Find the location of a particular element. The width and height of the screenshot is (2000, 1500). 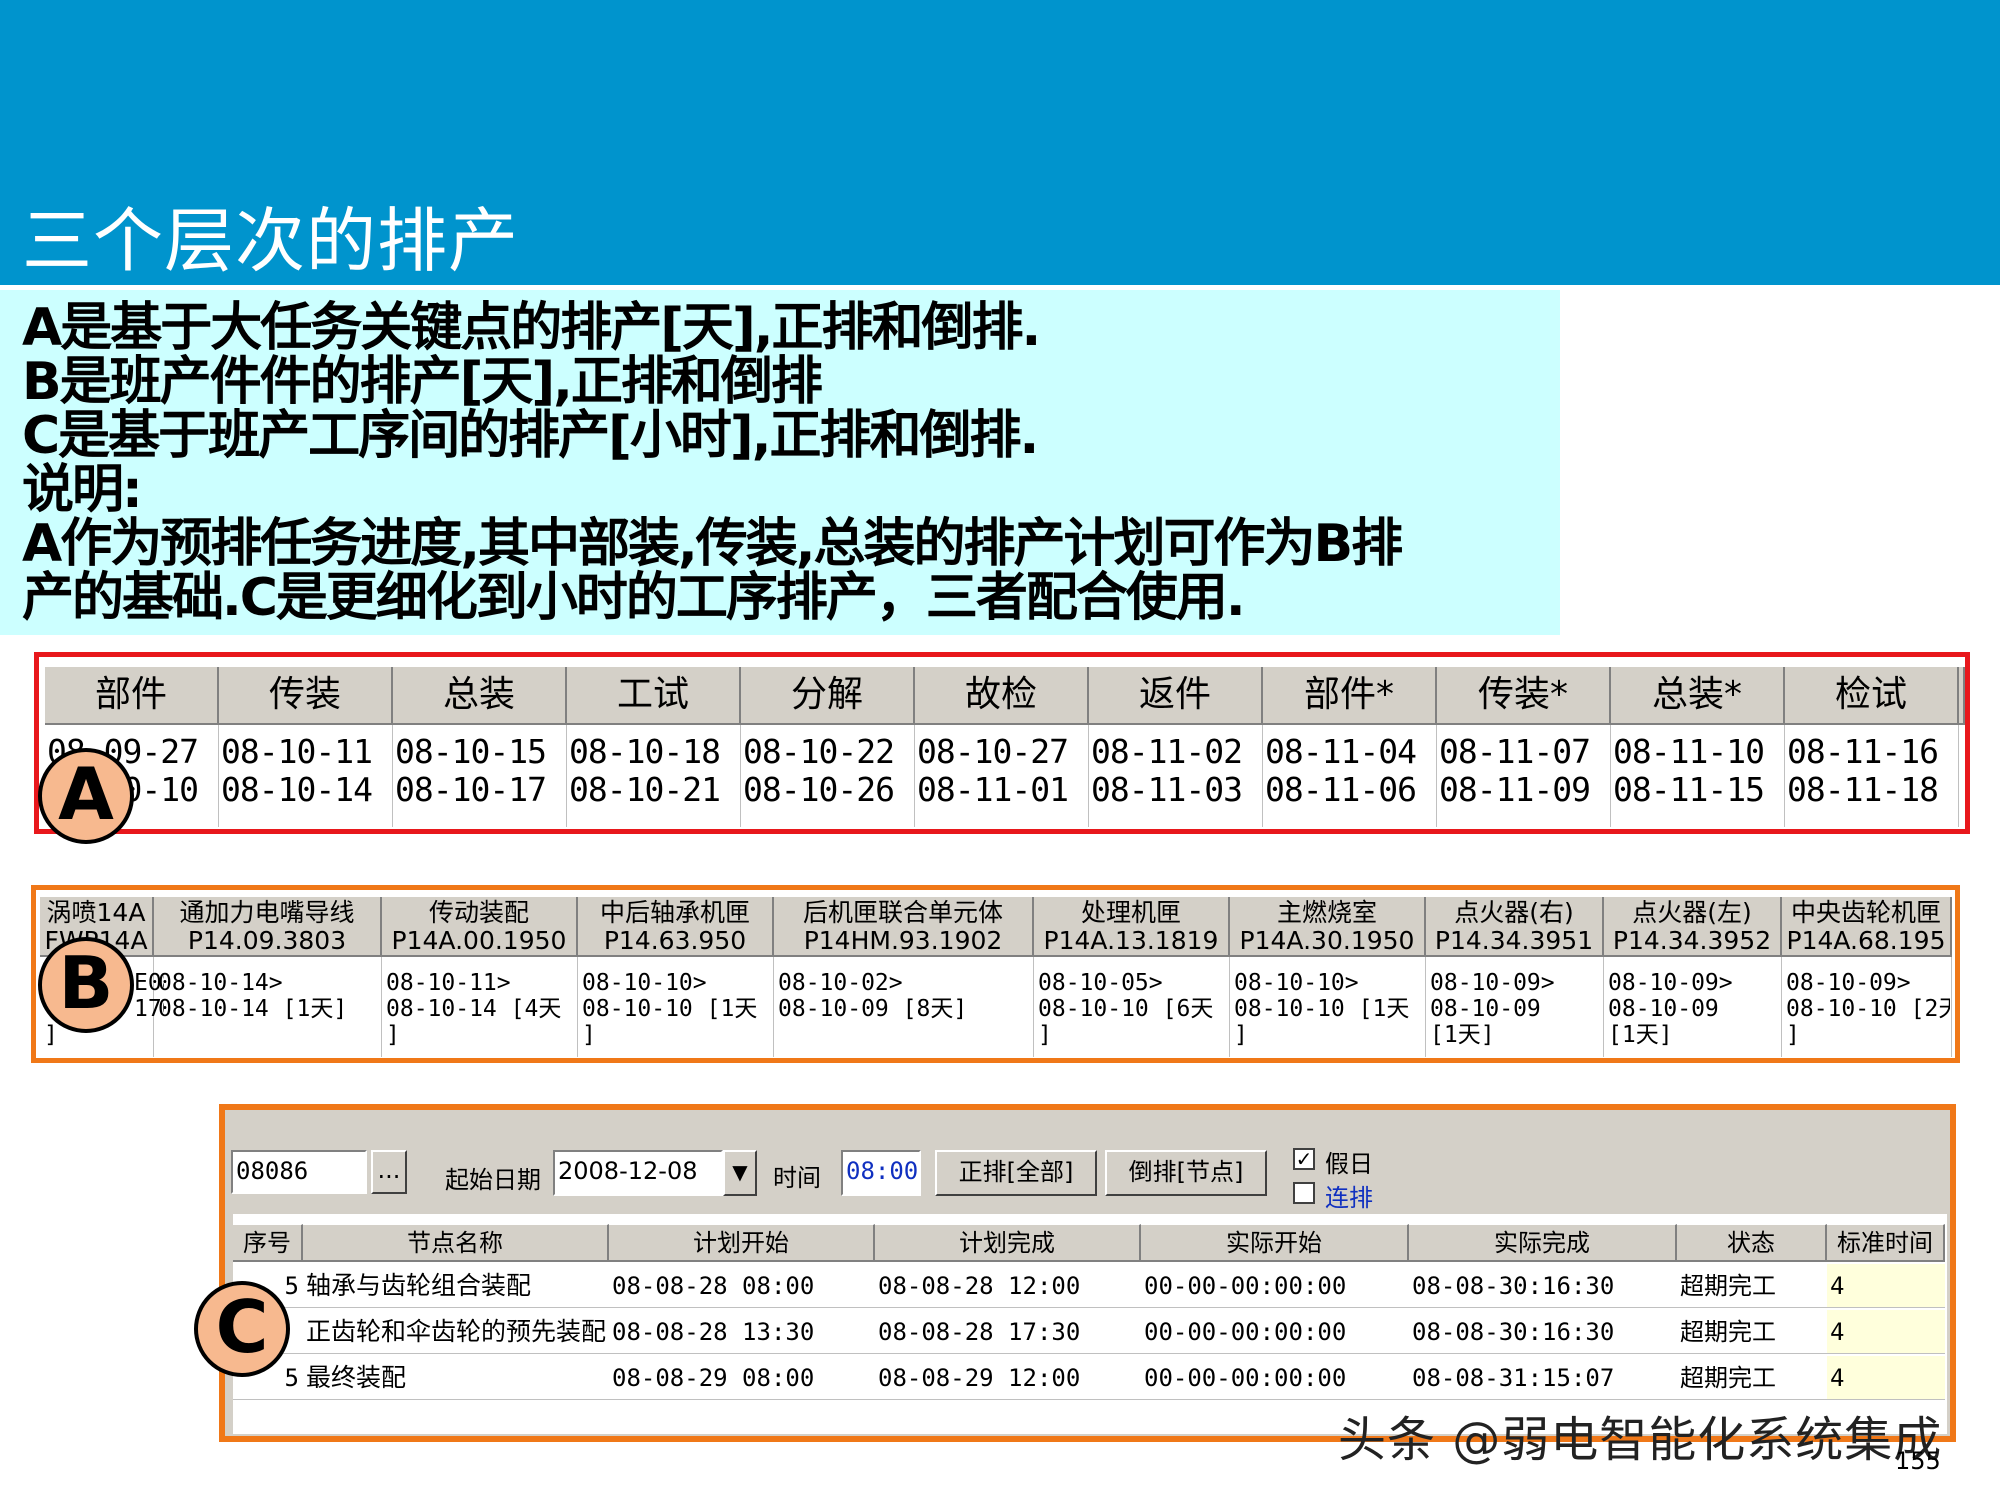

panel-c-header-4: 实际开始 is located at coordinates (1275, 1243).